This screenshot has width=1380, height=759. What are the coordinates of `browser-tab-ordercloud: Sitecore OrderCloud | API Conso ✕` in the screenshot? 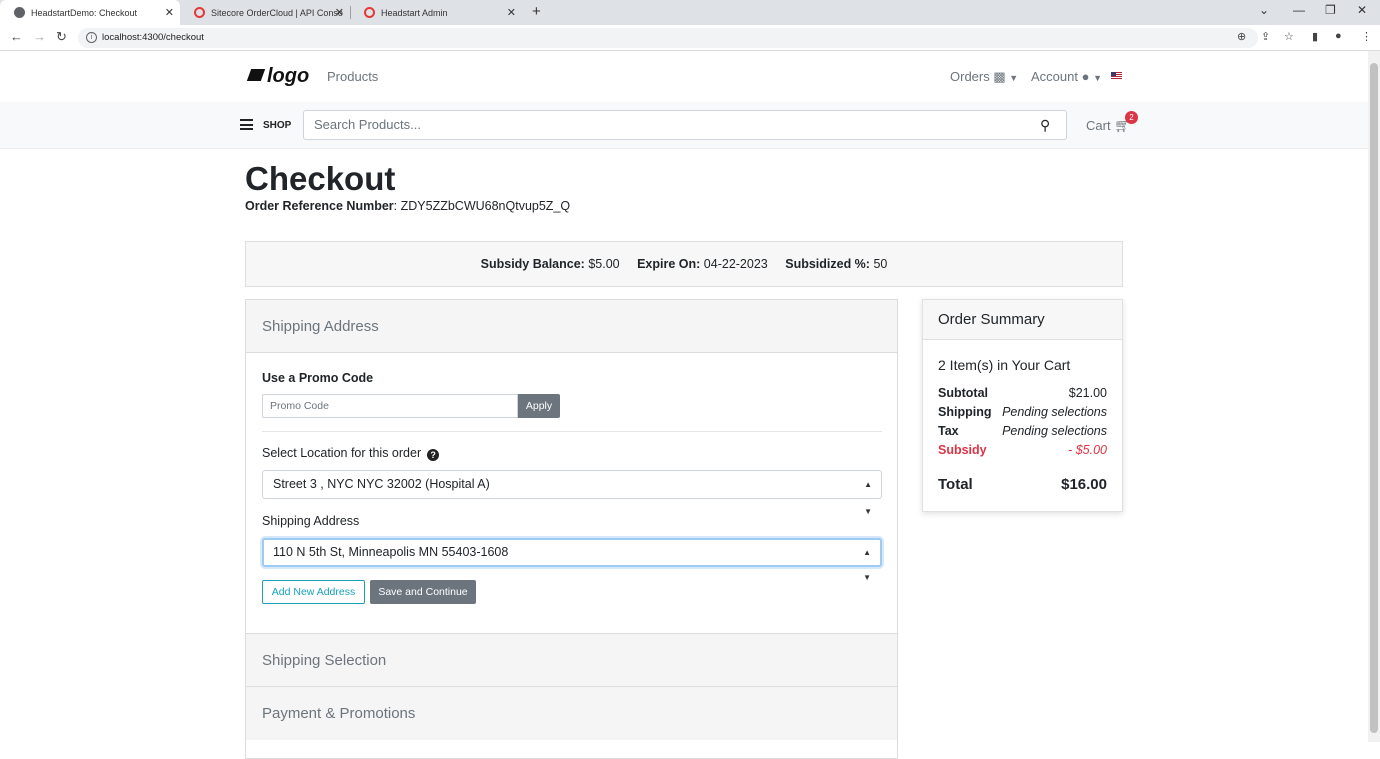 It's located at (265, 12).